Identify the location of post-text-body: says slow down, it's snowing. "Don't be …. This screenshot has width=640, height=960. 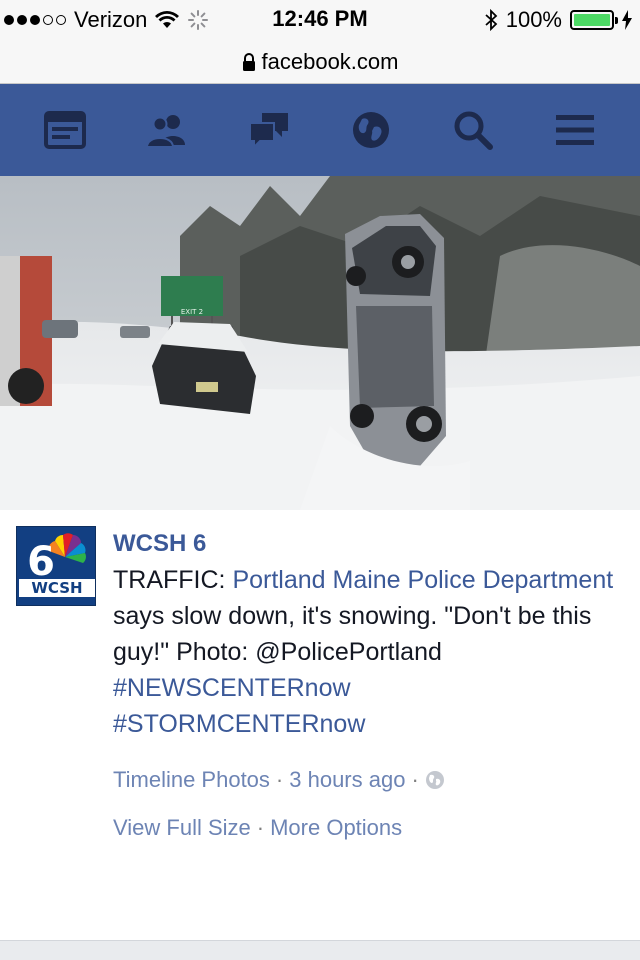
(352, 634).